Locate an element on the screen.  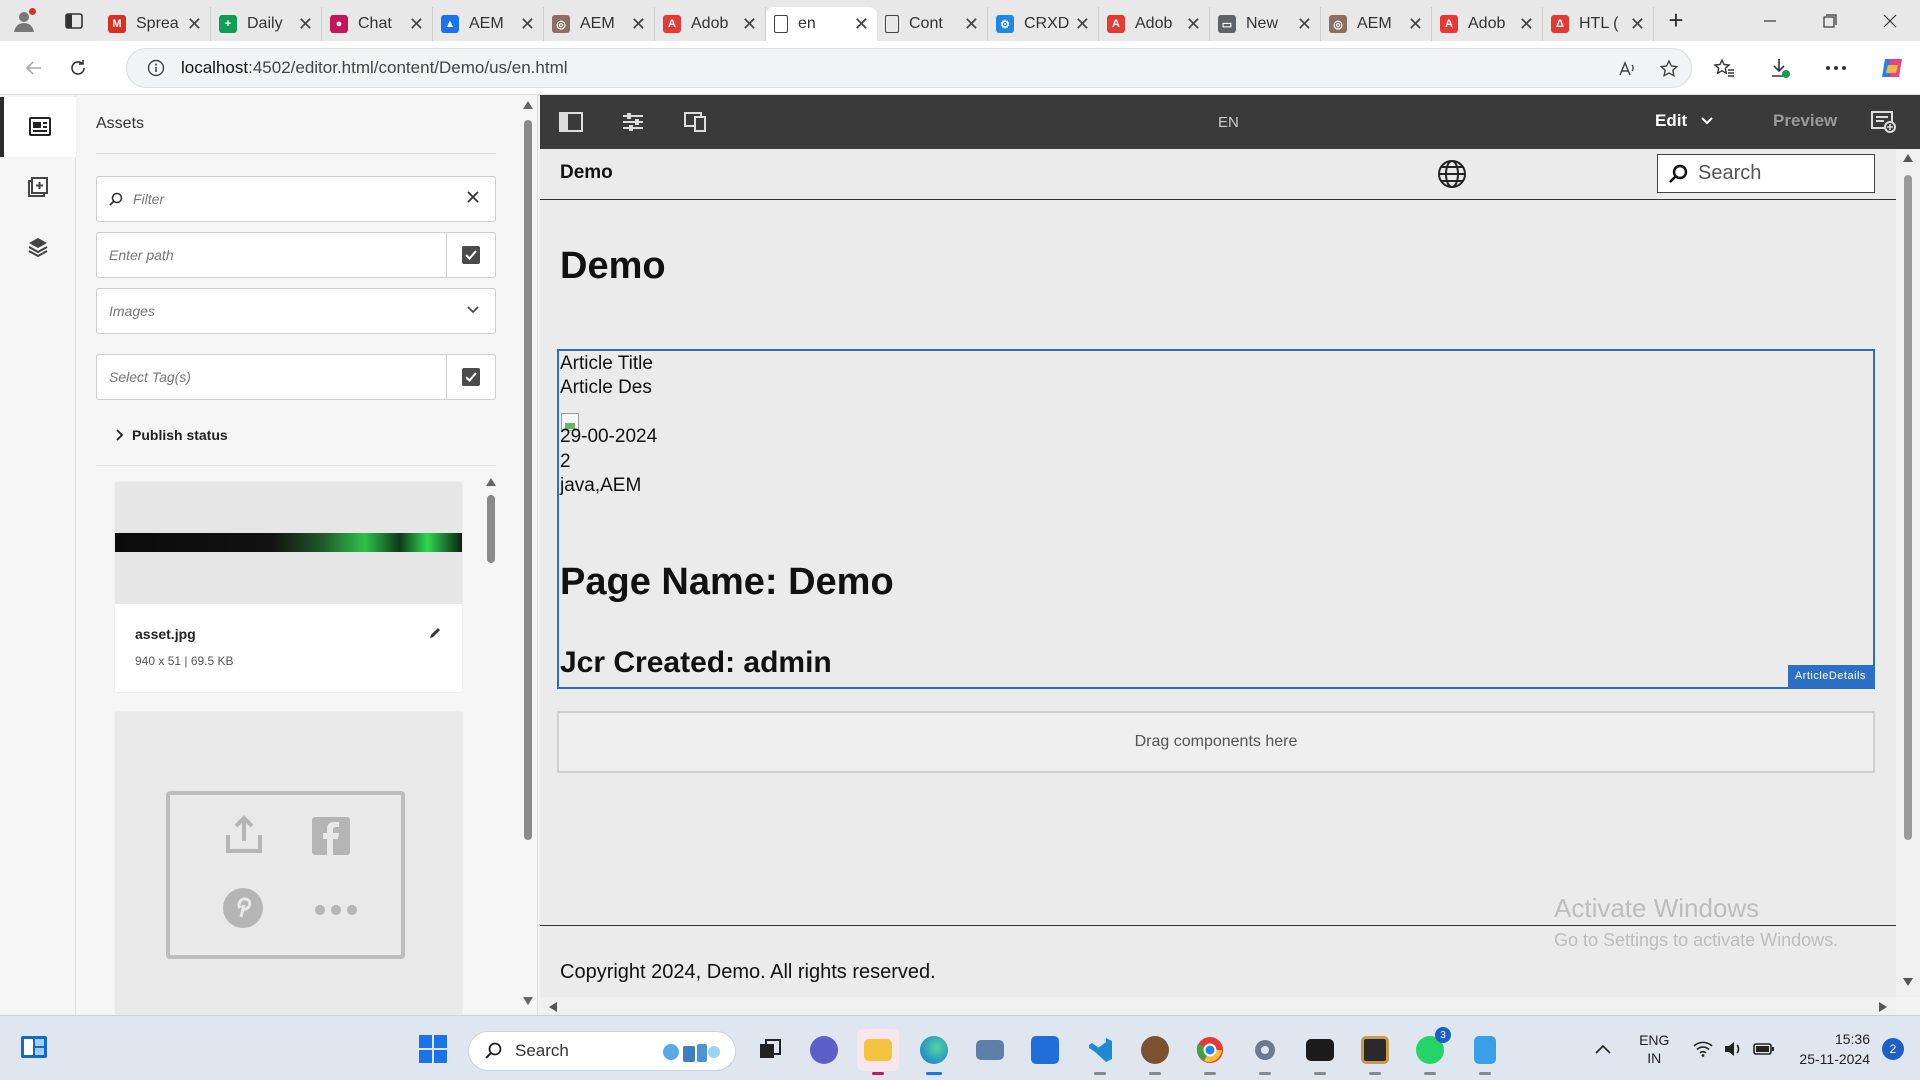
file-explorer-icon is located at coordinates (878, 1052).